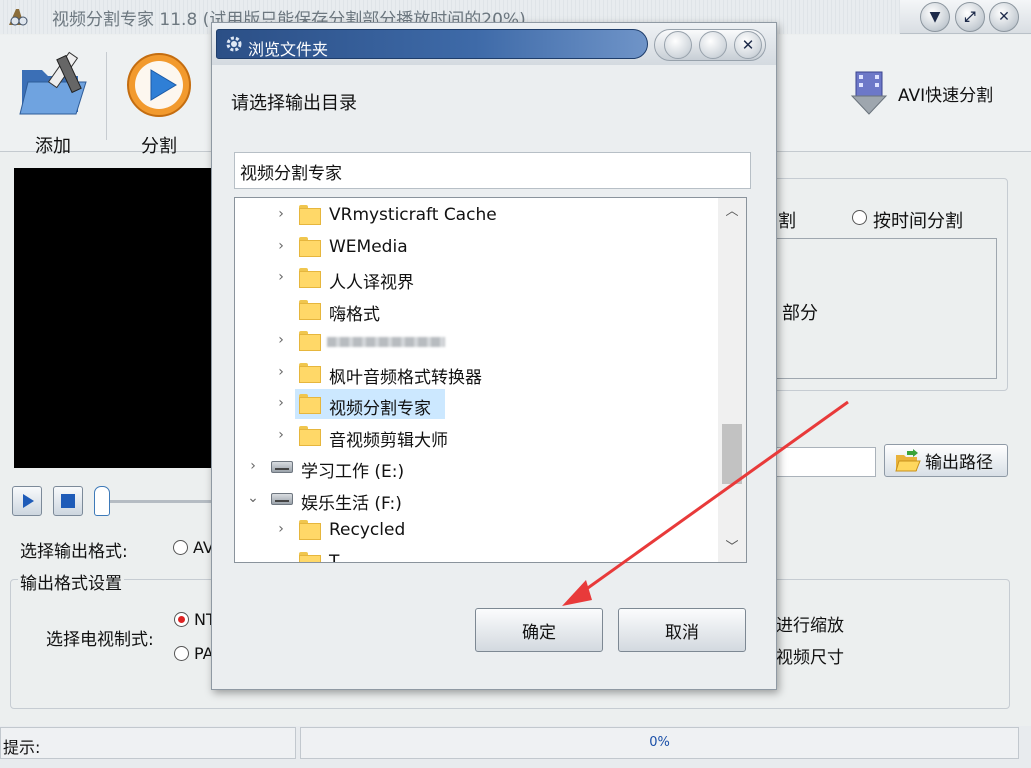 This screenshot has width=1031, height=768. Describe the element at coordinates (354, 314) in the screenshot. I see `tree-item-label: 嗨格式` at that location.